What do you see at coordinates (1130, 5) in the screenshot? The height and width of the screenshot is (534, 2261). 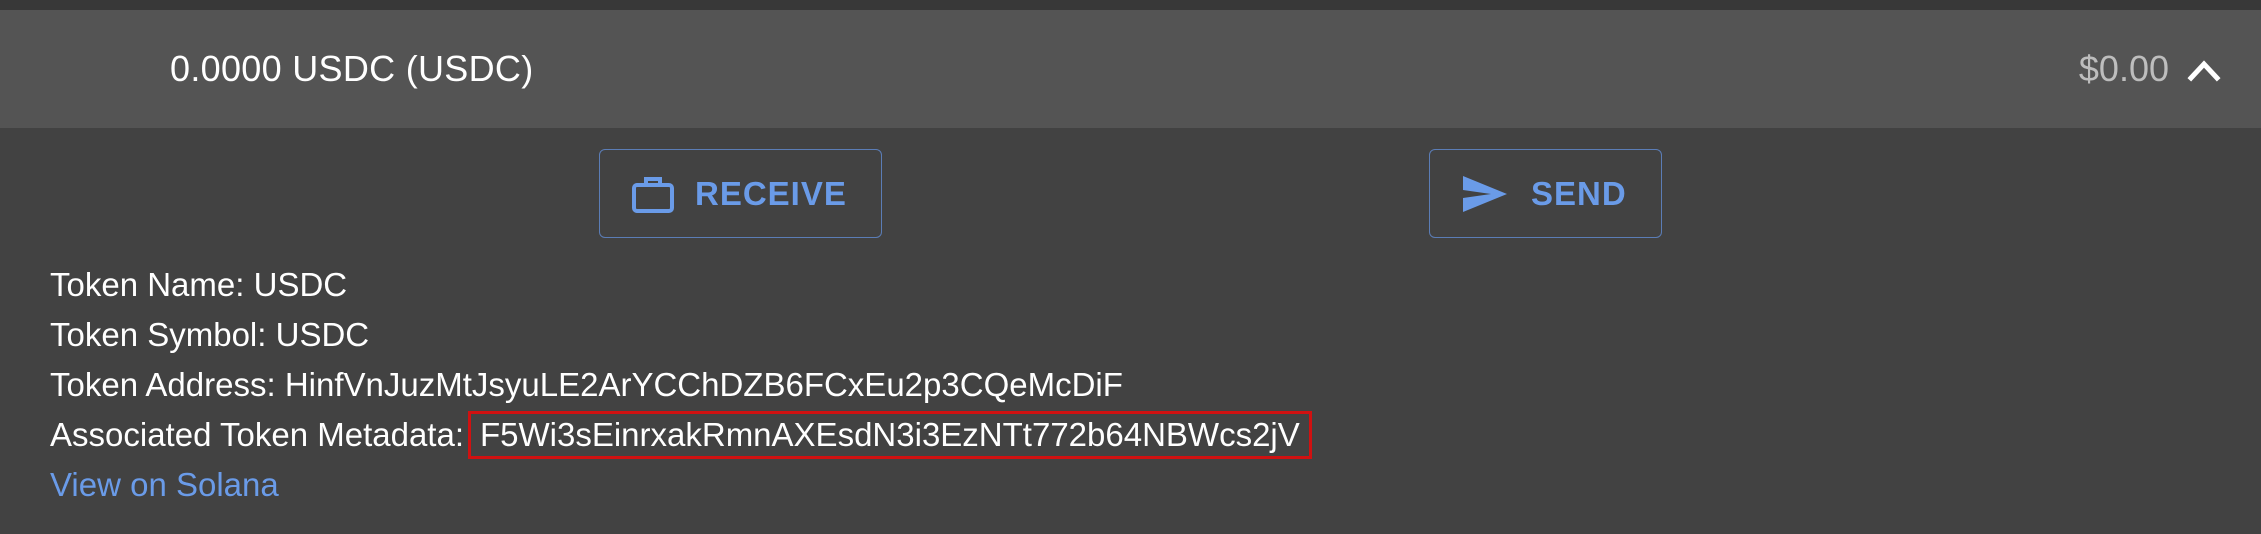 I see `top-strip` at bounding box center [1130, 5].